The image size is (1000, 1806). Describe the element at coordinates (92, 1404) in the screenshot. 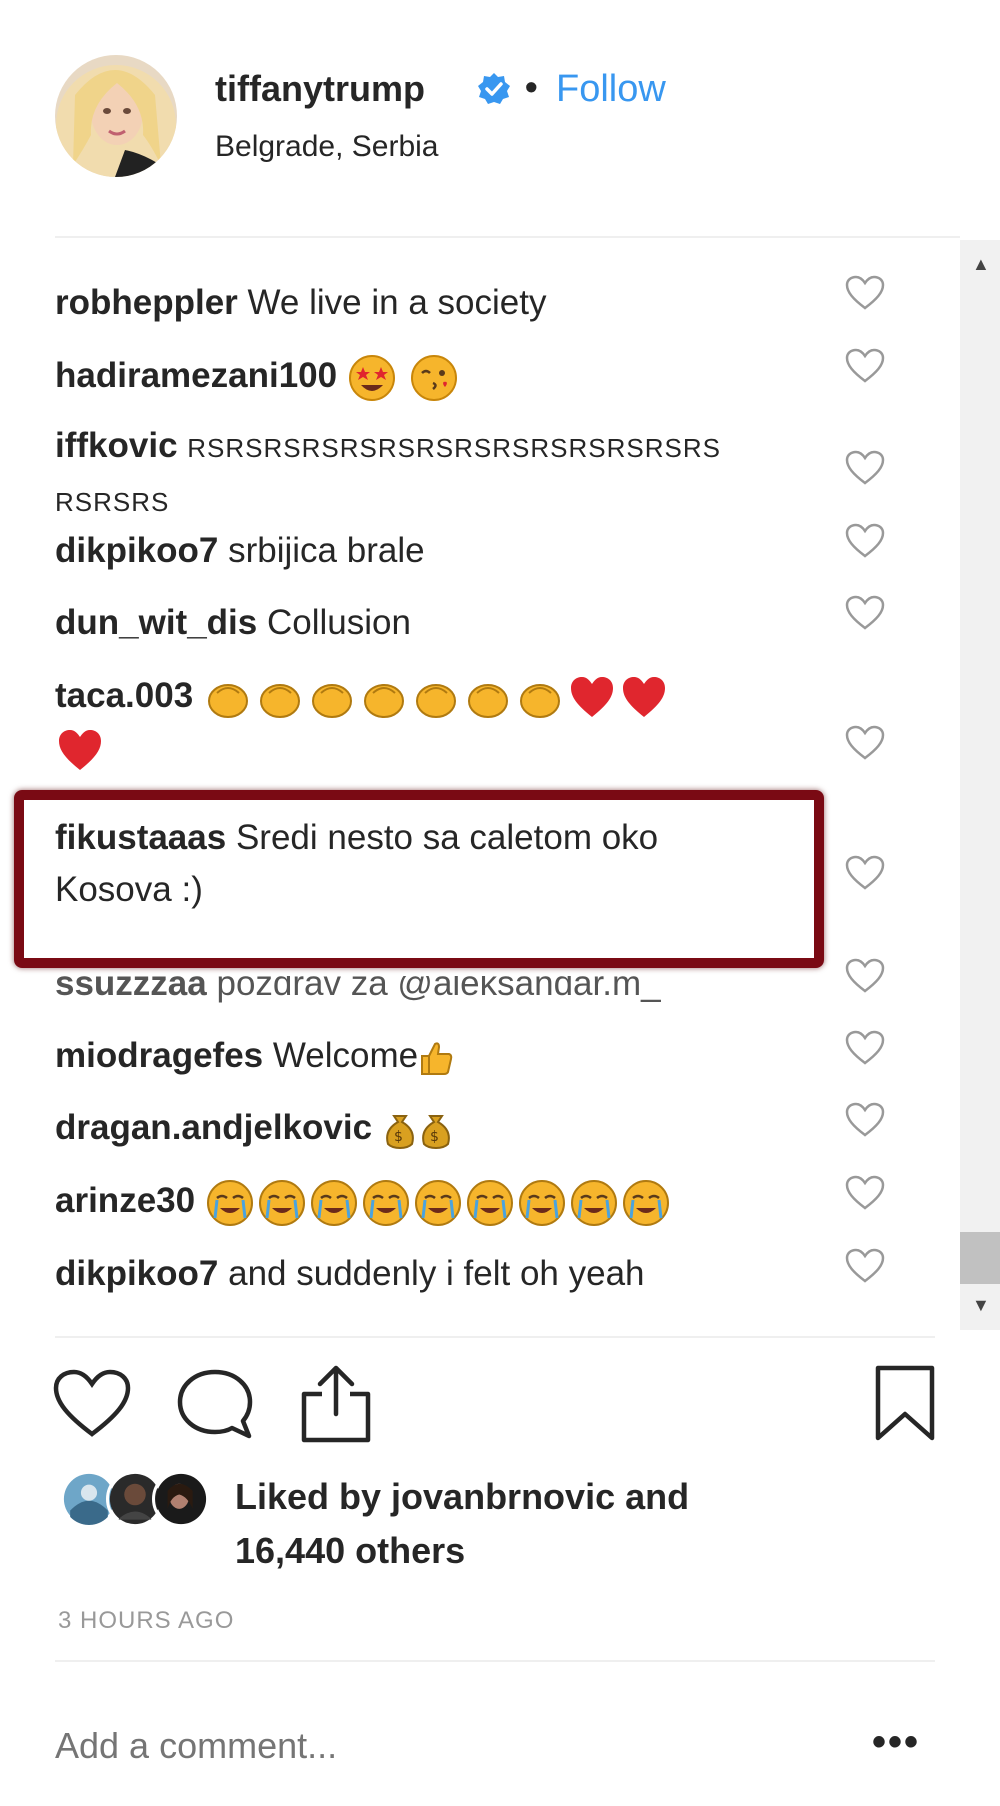

I see `like-heart-icon` at that location.